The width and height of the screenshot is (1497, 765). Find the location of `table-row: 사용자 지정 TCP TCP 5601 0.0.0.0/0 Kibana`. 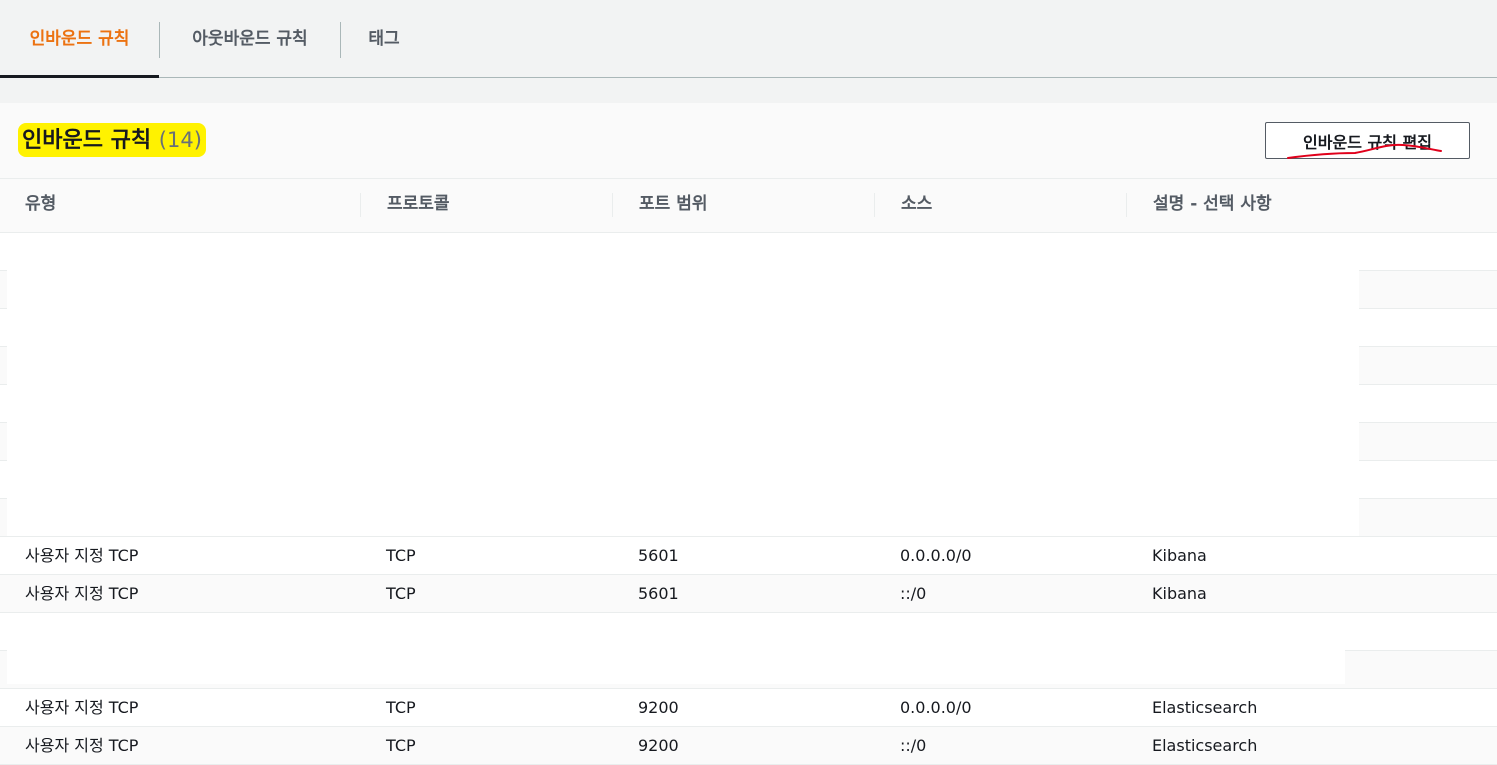

table-row: 사용자 지정 TCP TCP 5601 0.0.0.0/0 Kibana is located at coordinates (748, 556).